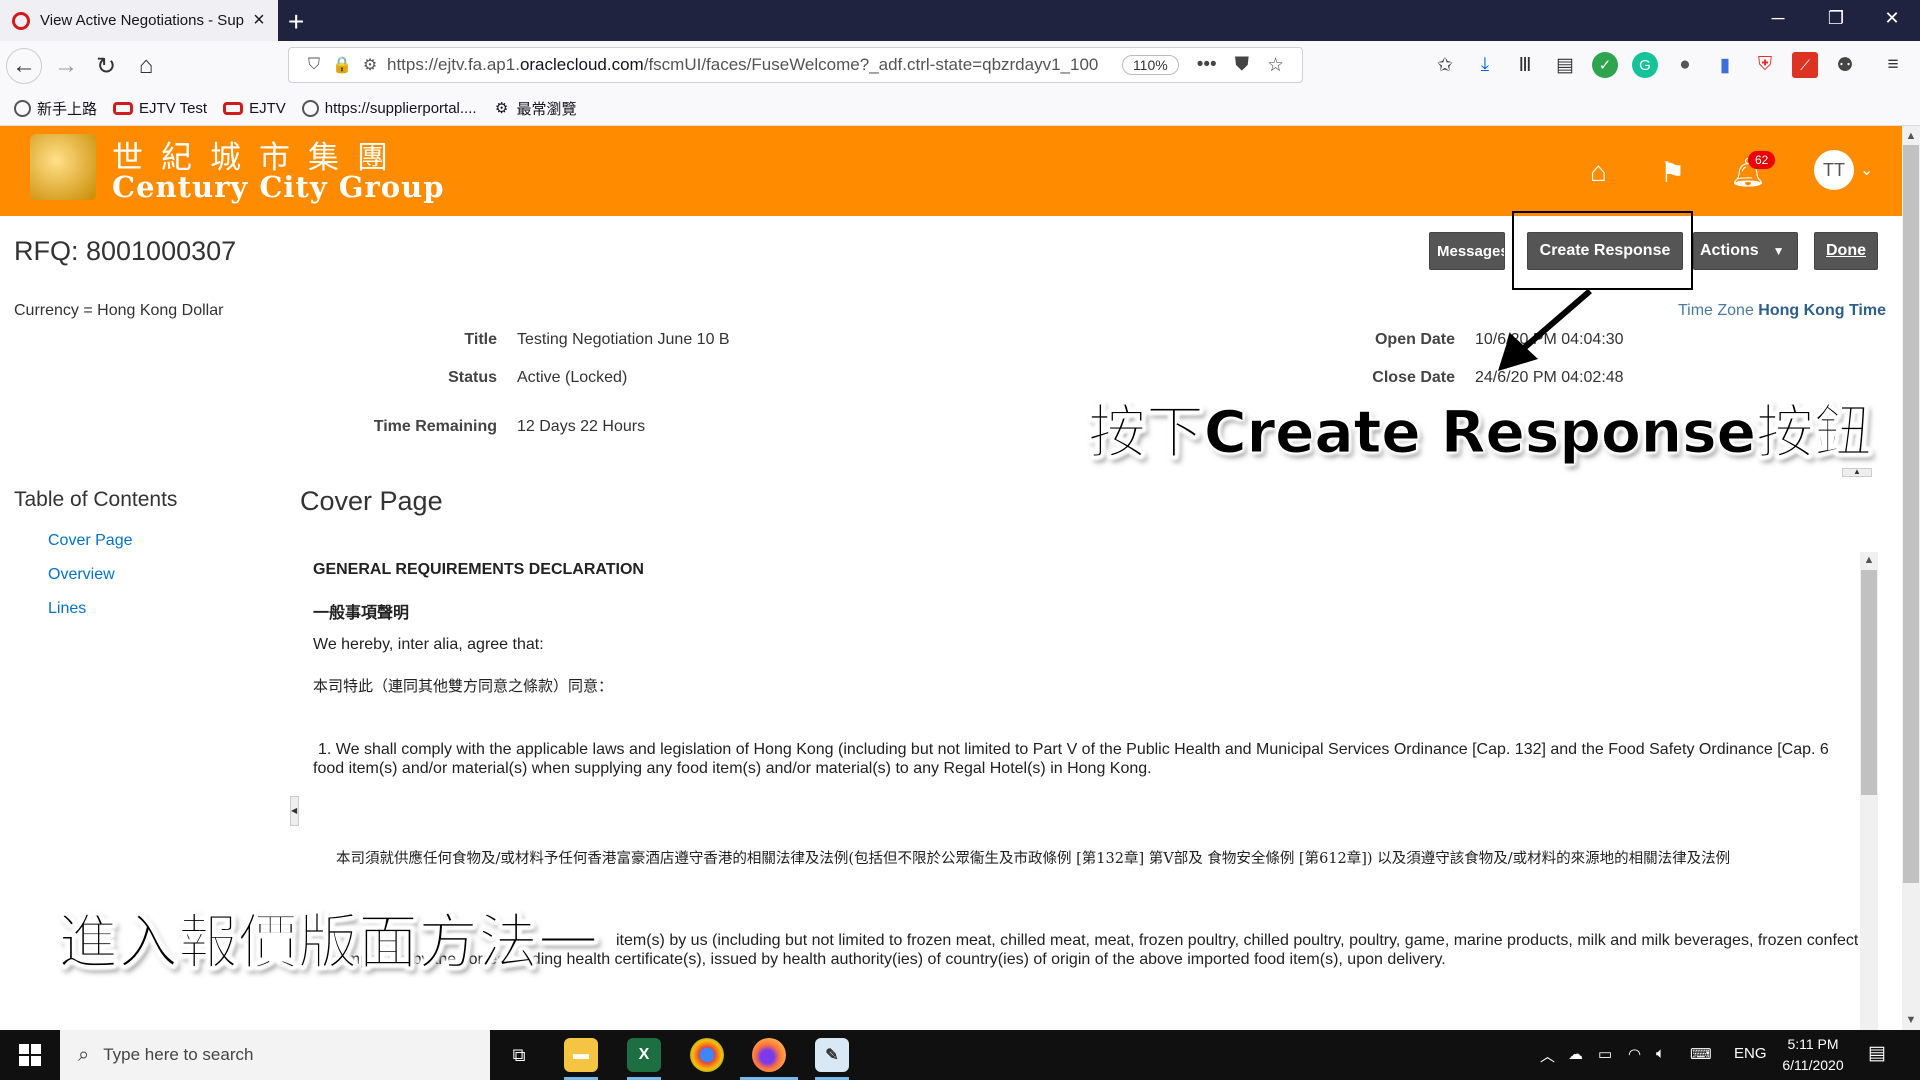 This screenshot has width=1920, height=1080. What do you see at coordinates (832, 1055) in the screenshot?
I see `paint-icon: ✎` at bounding box center [832, 1055].